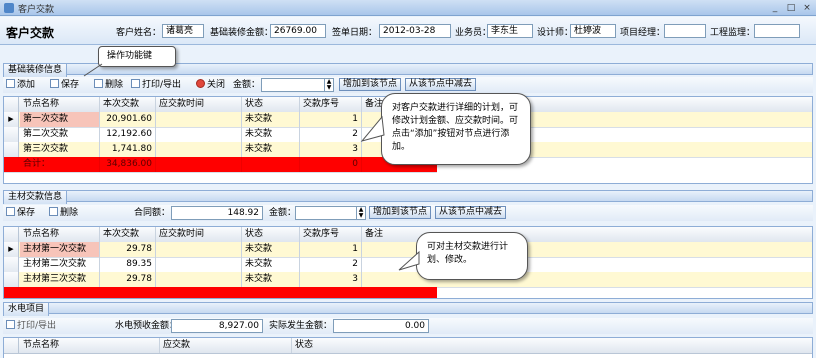 The width and height of the screenshot is (816, 358). Describe the element at coordinates (400, 212) in the screenshot. I see `material-add-to-node-button: 增加到该节点` at that location.